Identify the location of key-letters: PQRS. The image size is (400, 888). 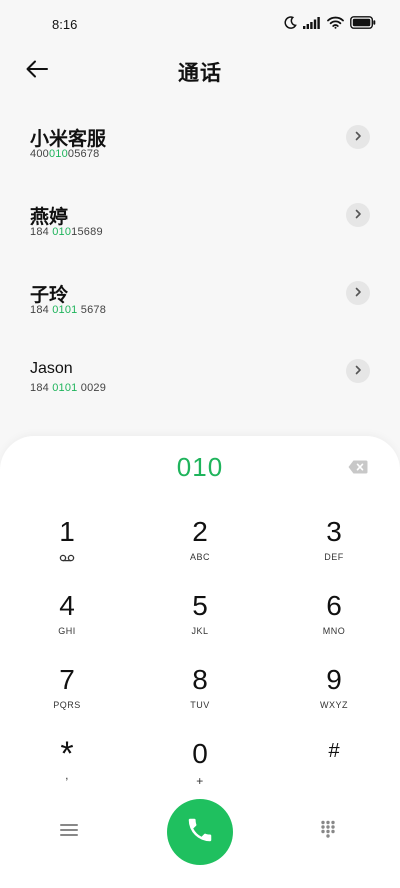
(67, 705).